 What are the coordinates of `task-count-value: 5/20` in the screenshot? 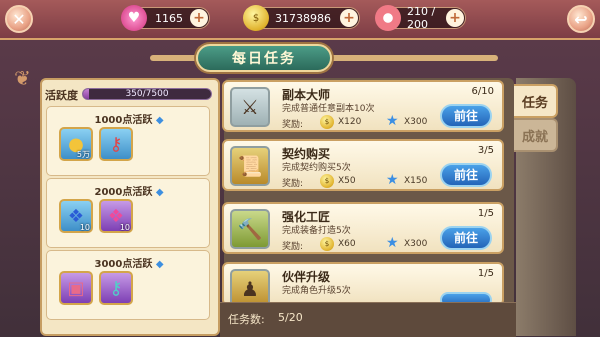 It's located at (290, 317).